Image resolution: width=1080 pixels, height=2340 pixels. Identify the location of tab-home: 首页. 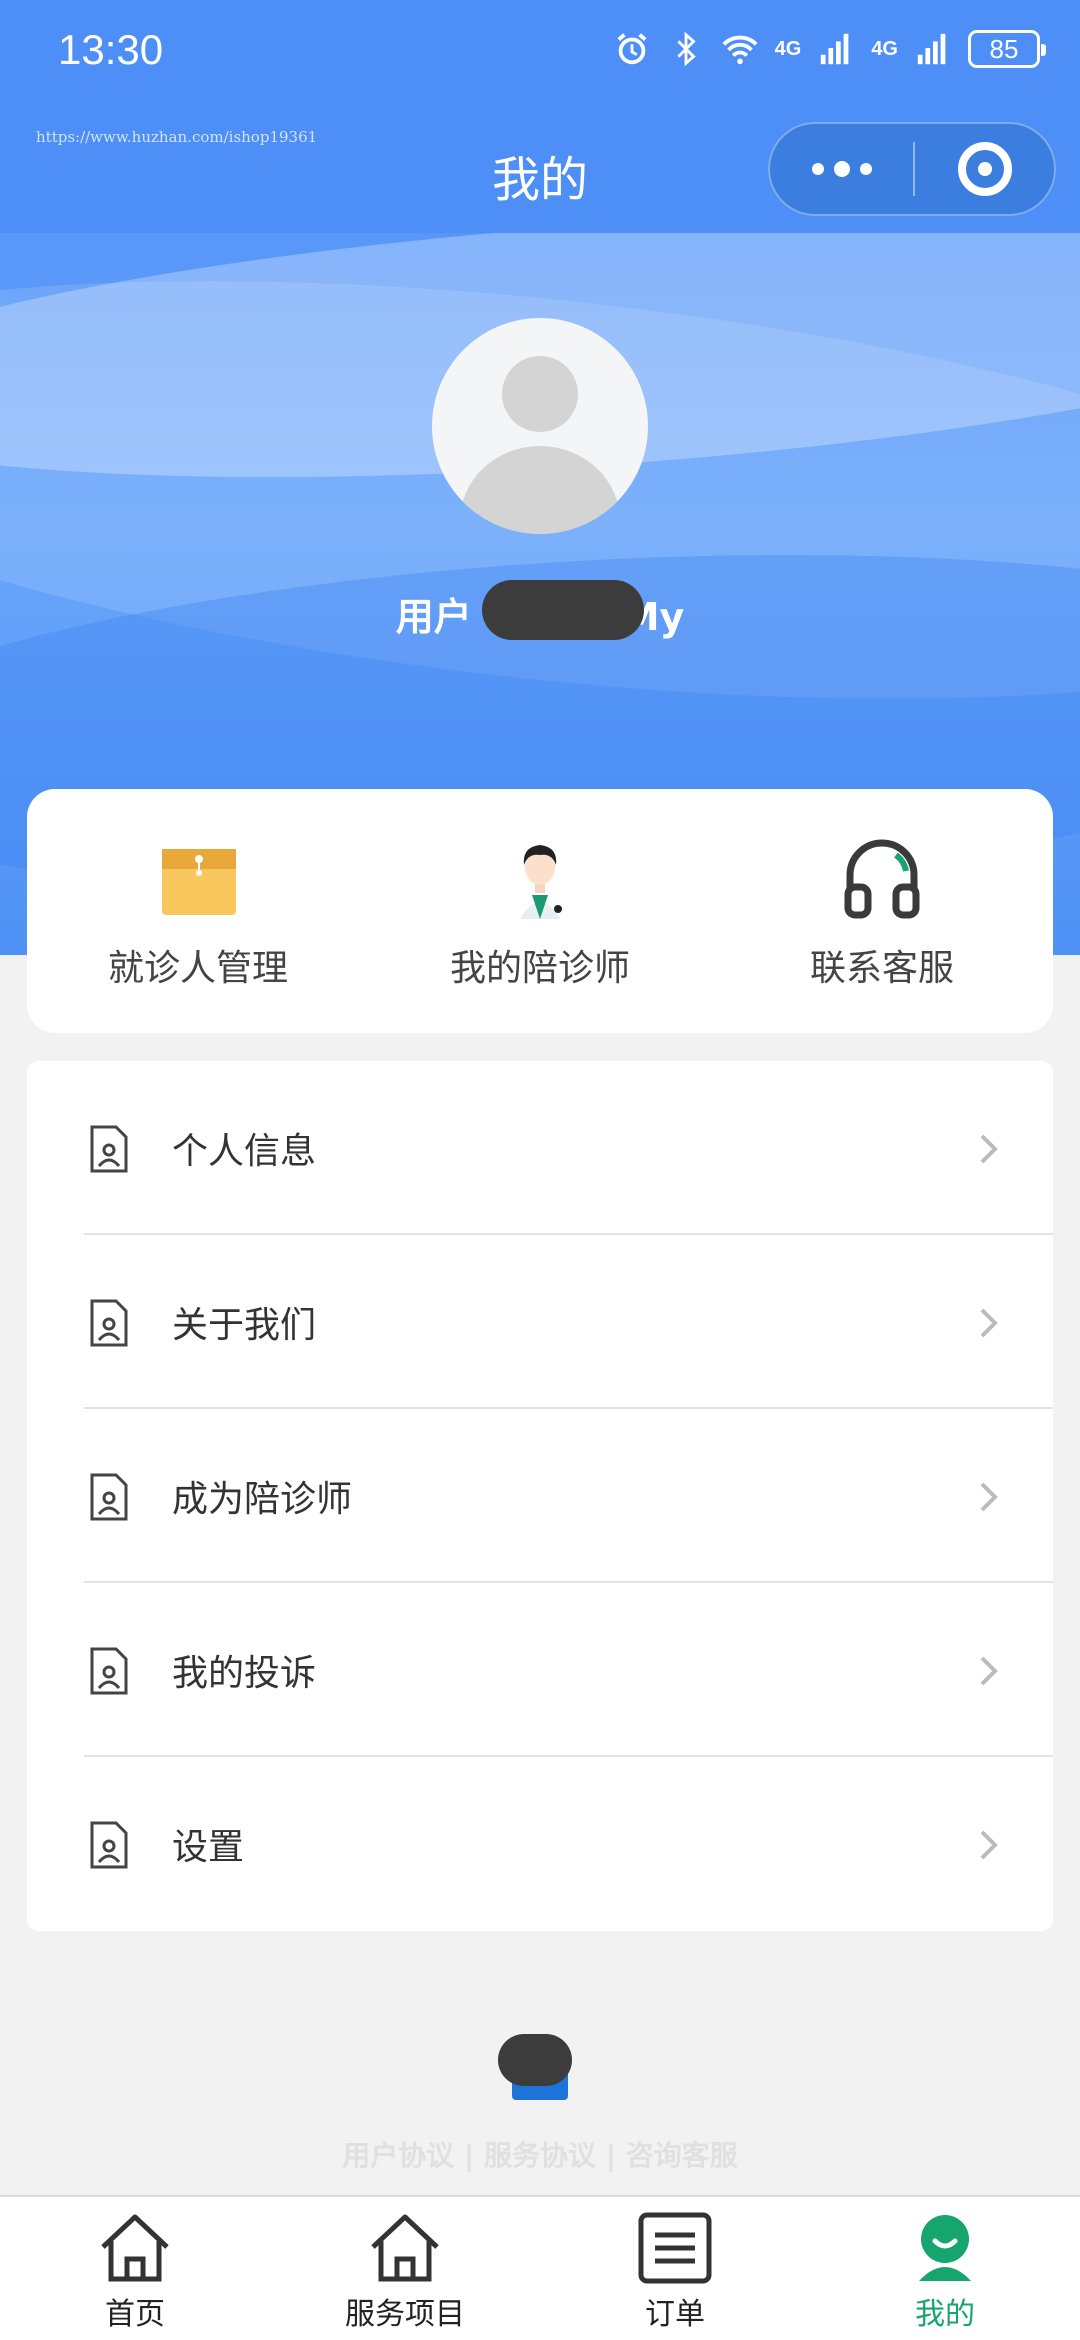
(135, 2268).